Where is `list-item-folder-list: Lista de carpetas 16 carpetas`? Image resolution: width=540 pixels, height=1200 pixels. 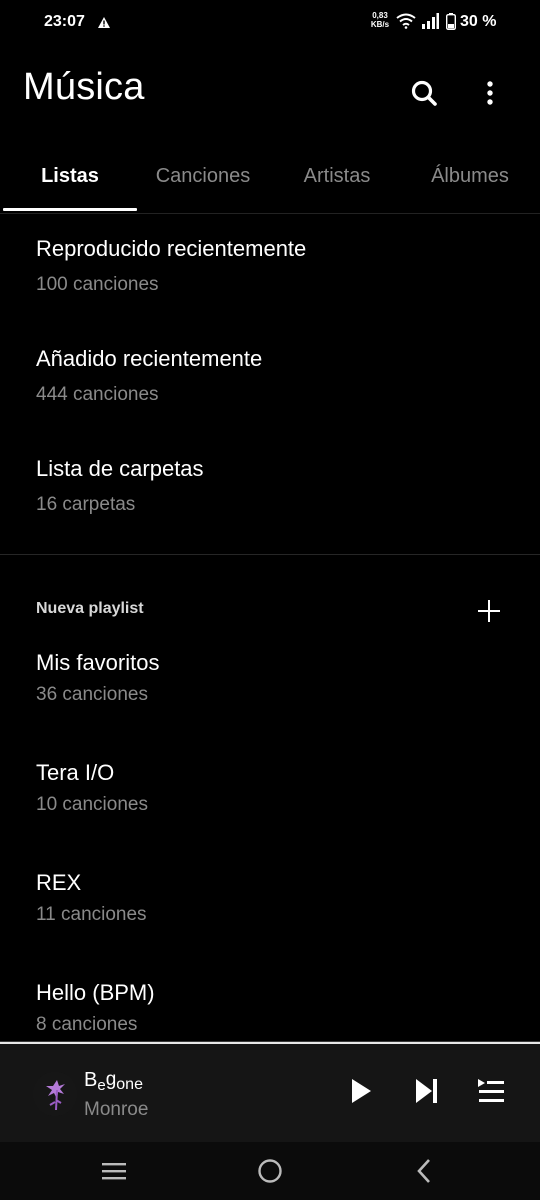
list-item-folder-list: Lista de carpetas 16 carpetas is located at coordinates (266, 486).